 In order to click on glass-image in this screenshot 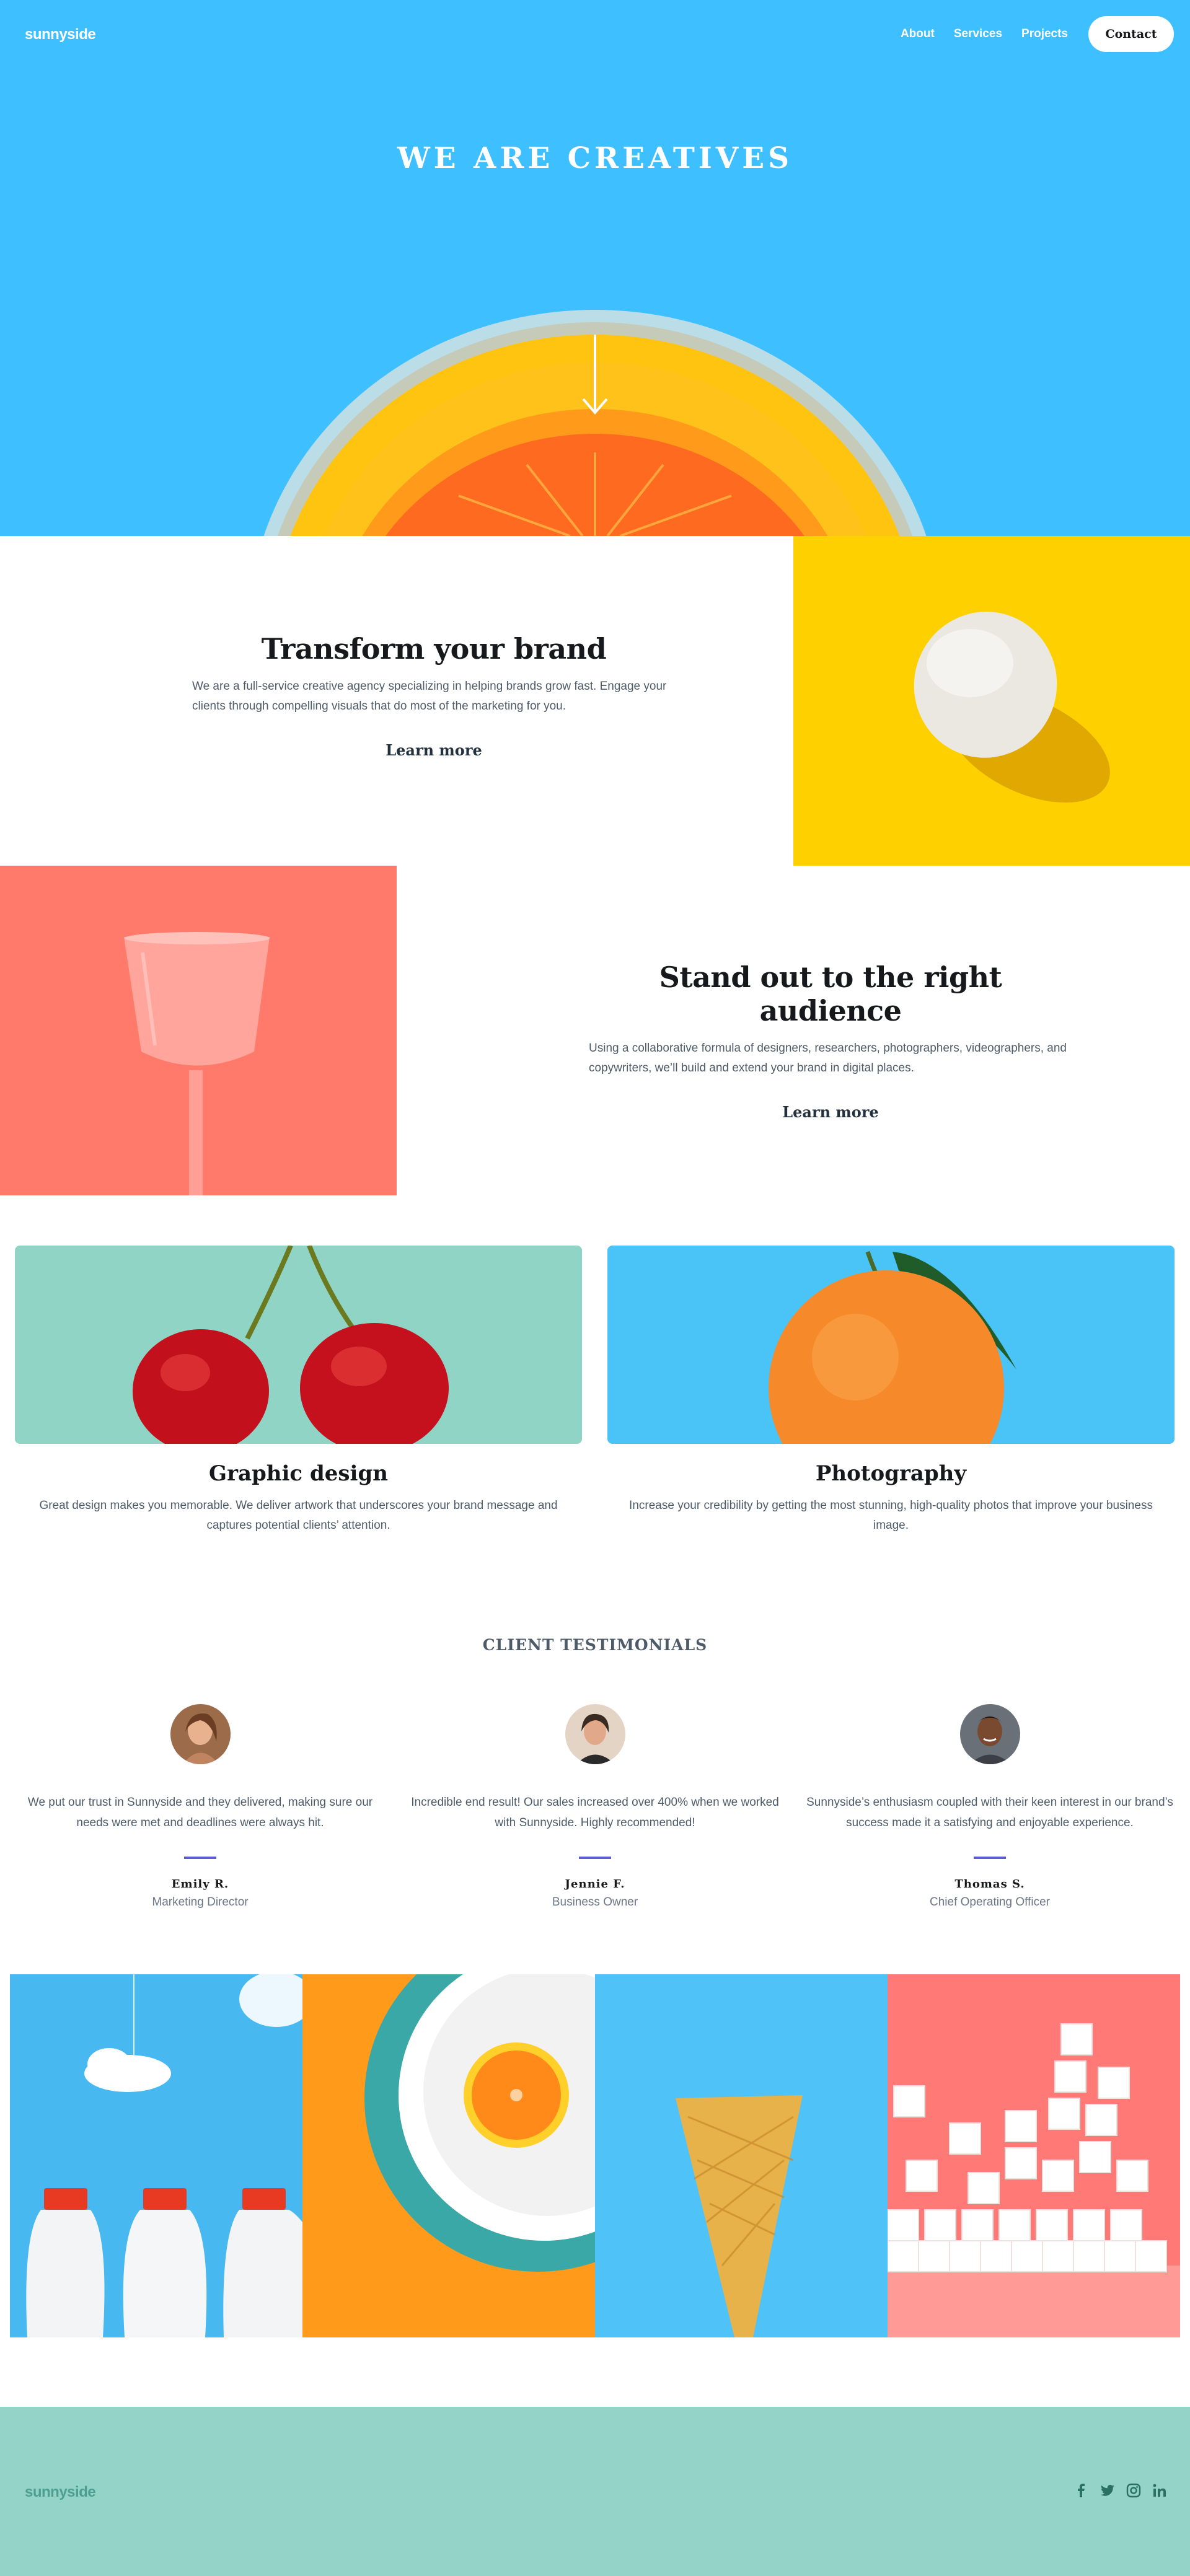, I will do `click(198, 1031)`.